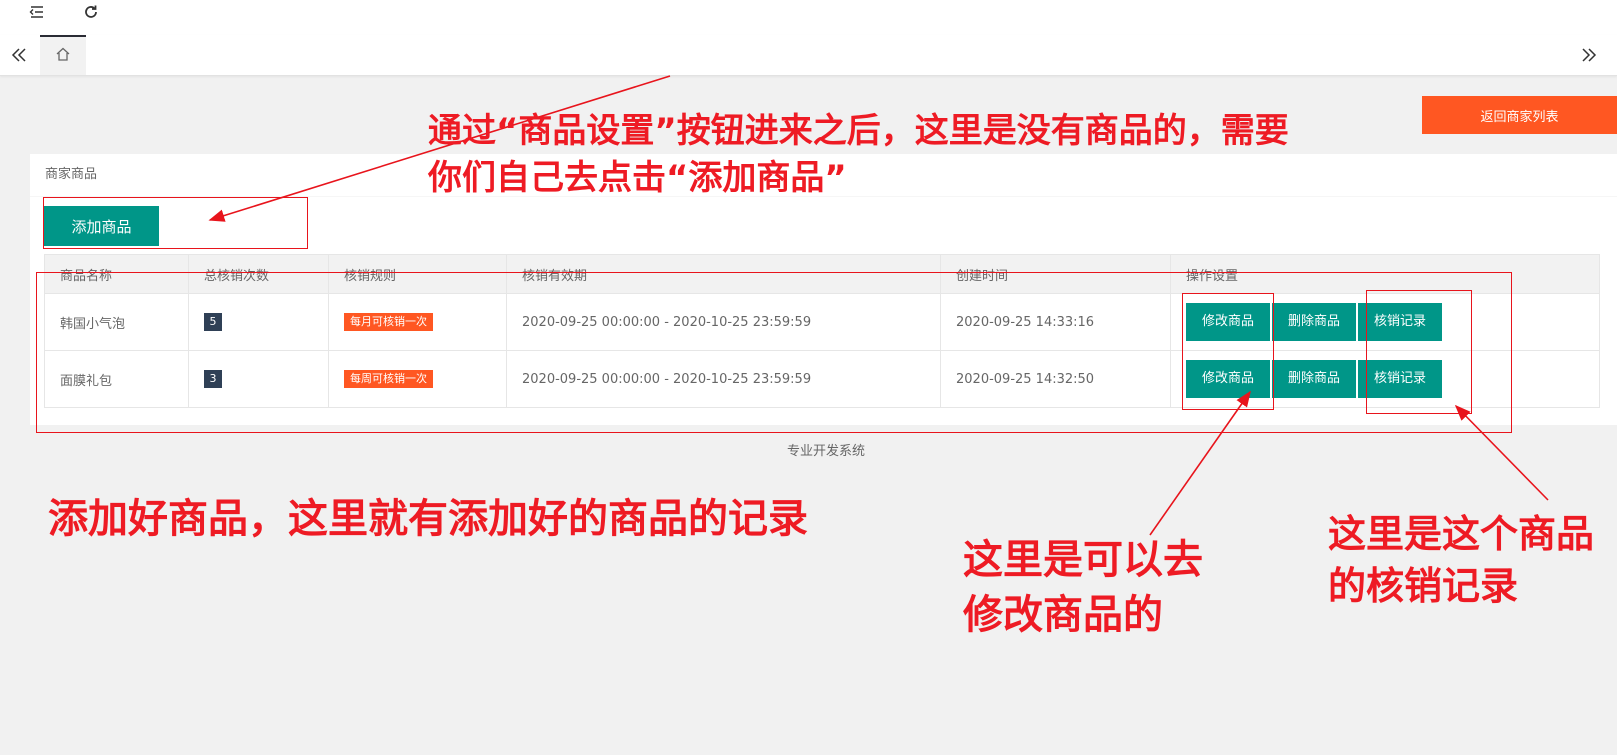  I want to click on footer-text: 专业开发系统, so click(825, 451).